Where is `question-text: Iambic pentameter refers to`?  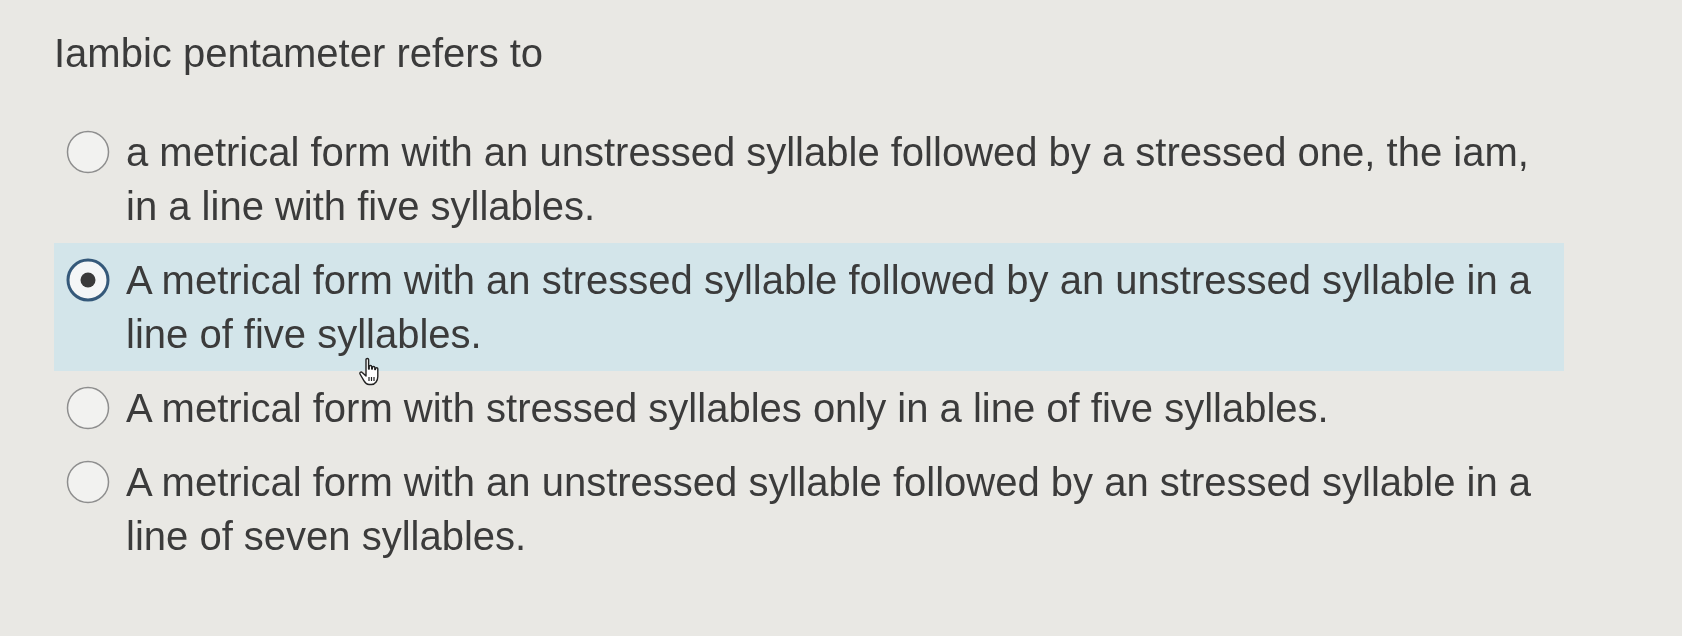
question-text: Iambic pentameter refers to is located at coordinates (299, 53).